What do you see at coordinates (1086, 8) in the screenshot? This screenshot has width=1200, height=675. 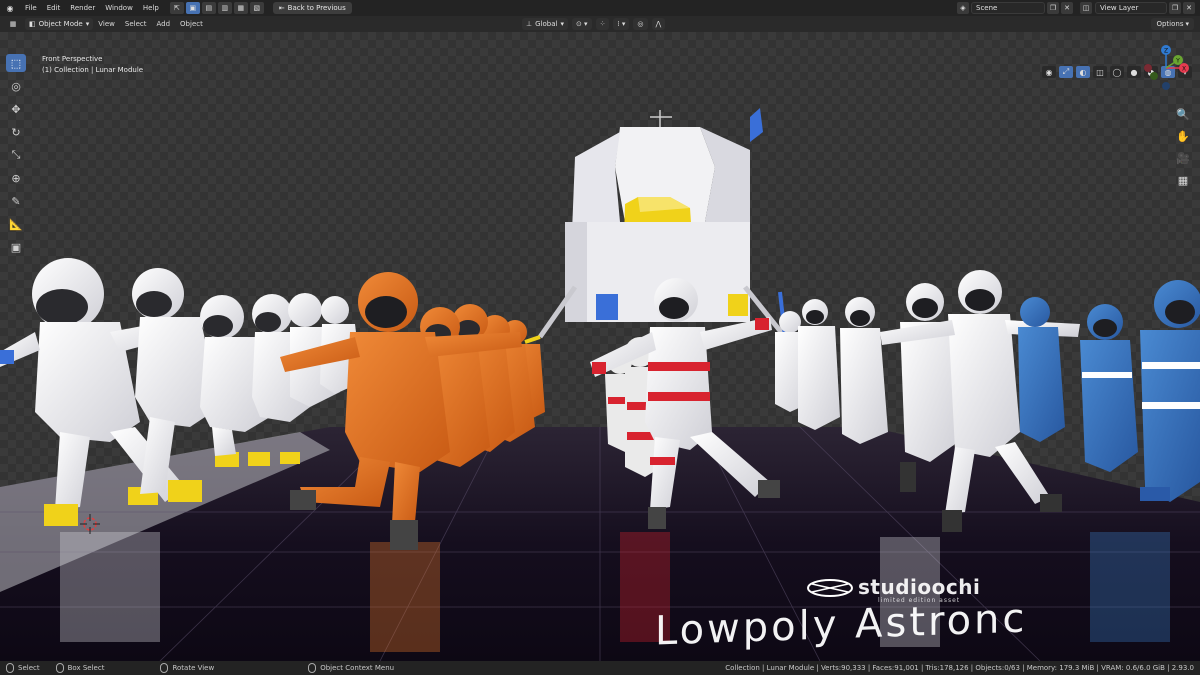 I see `view-layer-browse-icon: ◫` at bounding box center [1086, 8].